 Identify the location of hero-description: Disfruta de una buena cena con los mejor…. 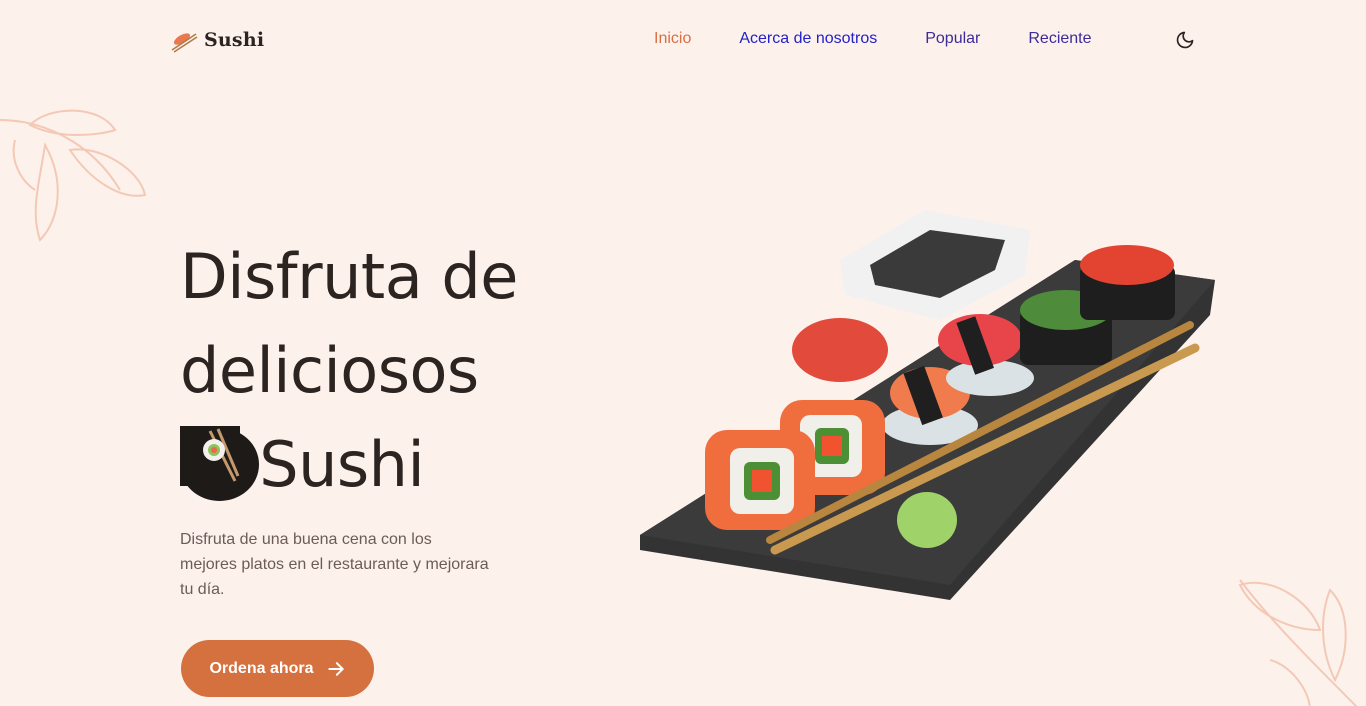
(334, 564).